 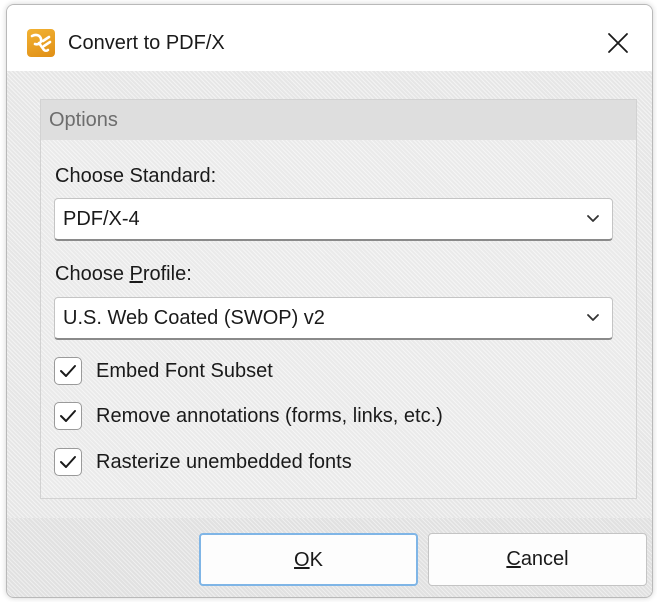 What do you see at coordinates (167, 274) in the screenshot?
I see `profile-label-suffix: rofile:` at bounding box center [167, 274].